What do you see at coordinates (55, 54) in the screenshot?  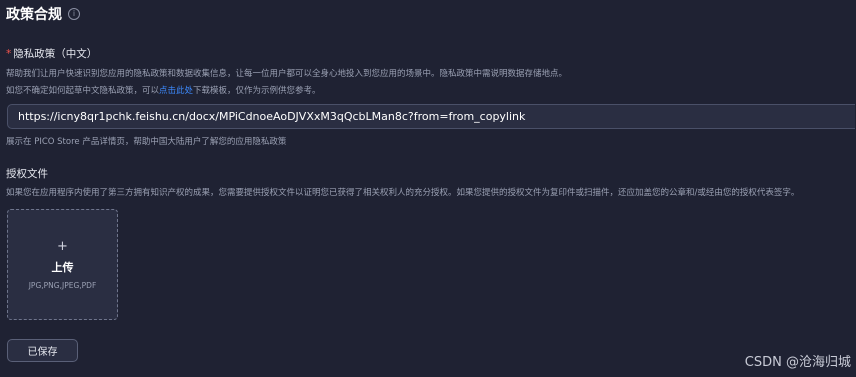 I see `privacy-policy-label-text: 隐私政策（中文）` at bounding box center [55, 54].